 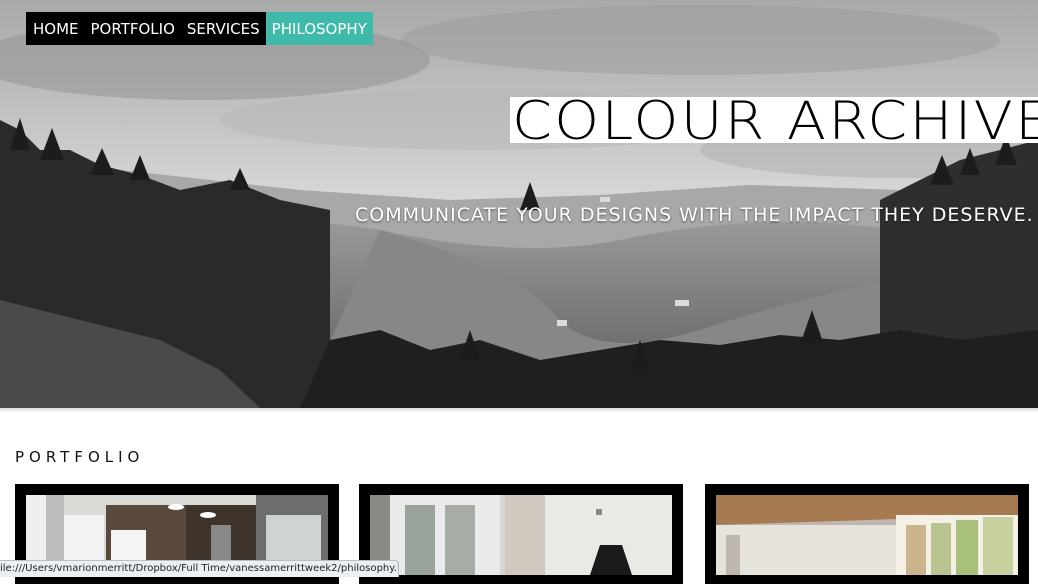 What do you see at coordinates (55, 28) in the screenshot?
I see `nav-item-home: HOME` at bounding box center [55, 28].